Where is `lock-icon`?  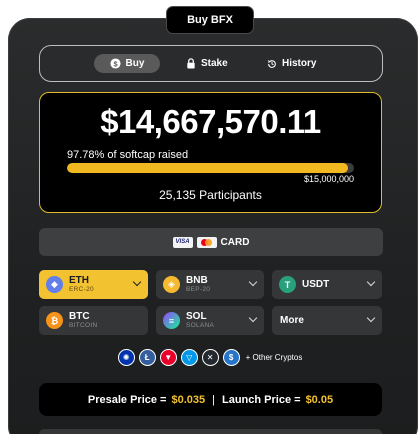
lock-icon is located at coordinates (191, 63).